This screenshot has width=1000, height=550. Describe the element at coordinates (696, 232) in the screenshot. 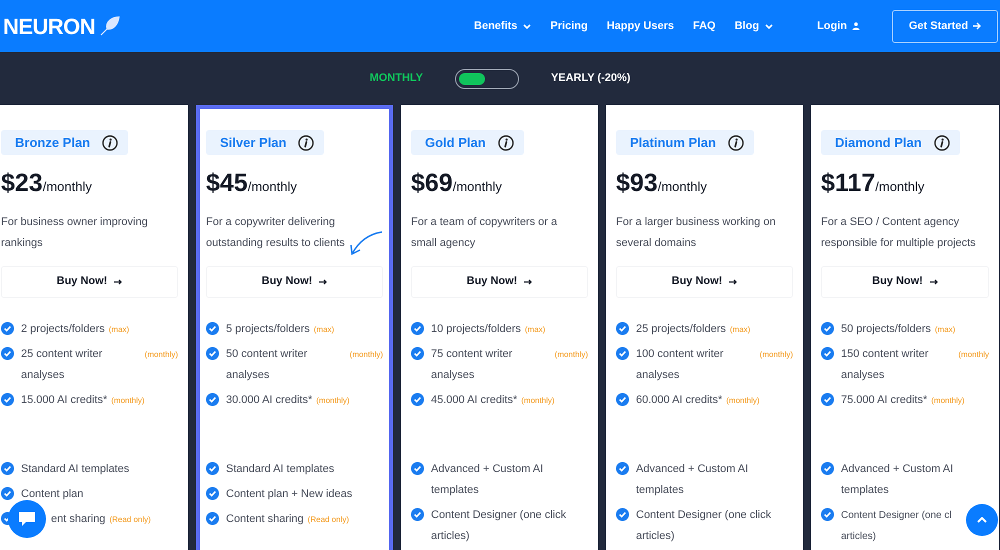

I see `plan-description: For a larger business working on several domains` at that location.